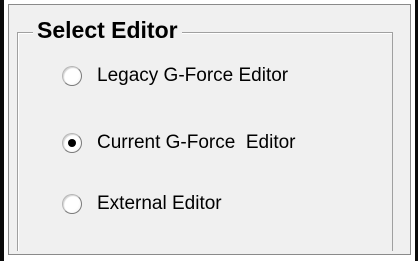  I want to click on radio-label-legacy-editor: Legacy G-Force Editor, so click(192, 76).